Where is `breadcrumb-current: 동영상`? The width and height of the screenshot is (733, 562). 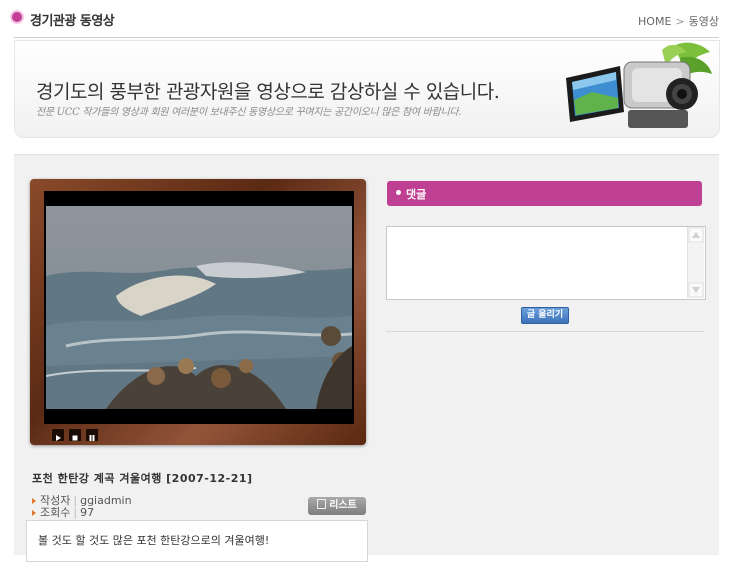
breadcrumb-current: 동영상 is located at coordinates (703, 21).